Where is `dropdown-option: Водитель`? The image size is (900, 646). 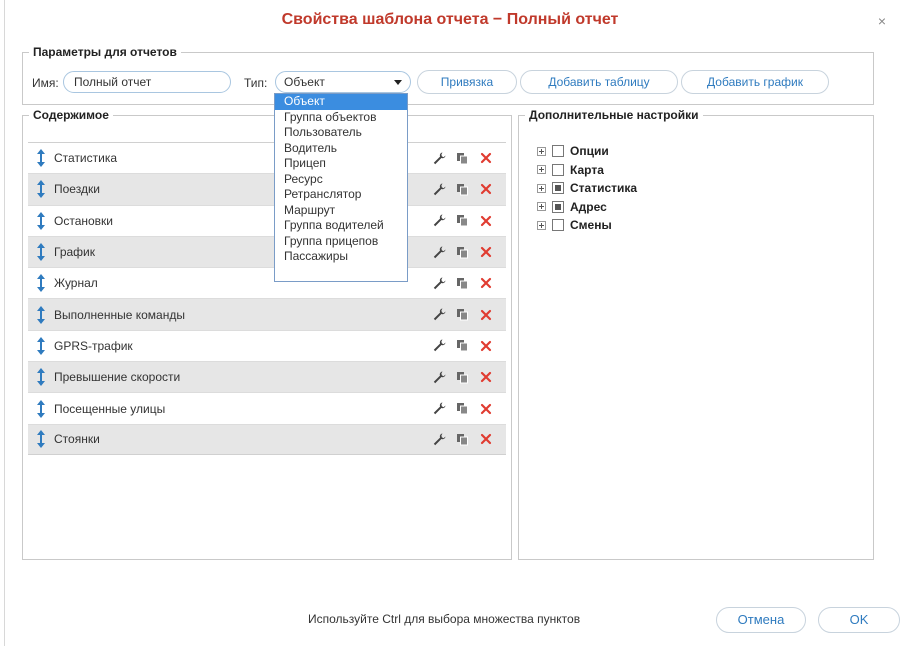
dropdown-option: Водитель is located at coordinates (341, 149).